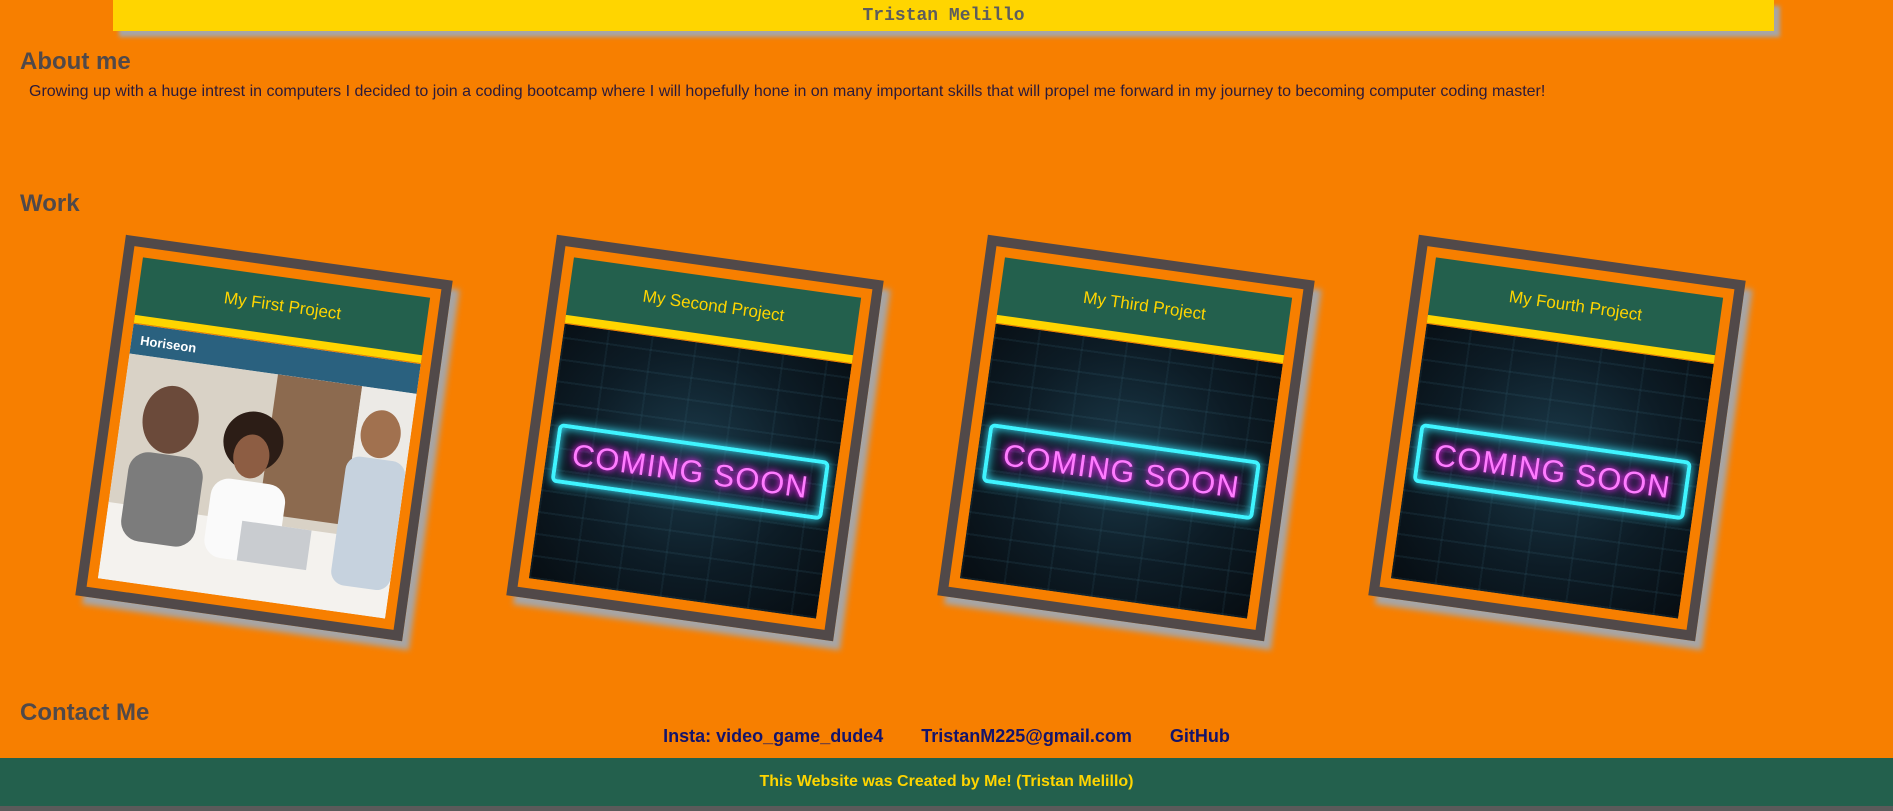  Describe the element at coordinates (85, 712) in the screenshot. I see `contact-heading: Contact Me` at that location.